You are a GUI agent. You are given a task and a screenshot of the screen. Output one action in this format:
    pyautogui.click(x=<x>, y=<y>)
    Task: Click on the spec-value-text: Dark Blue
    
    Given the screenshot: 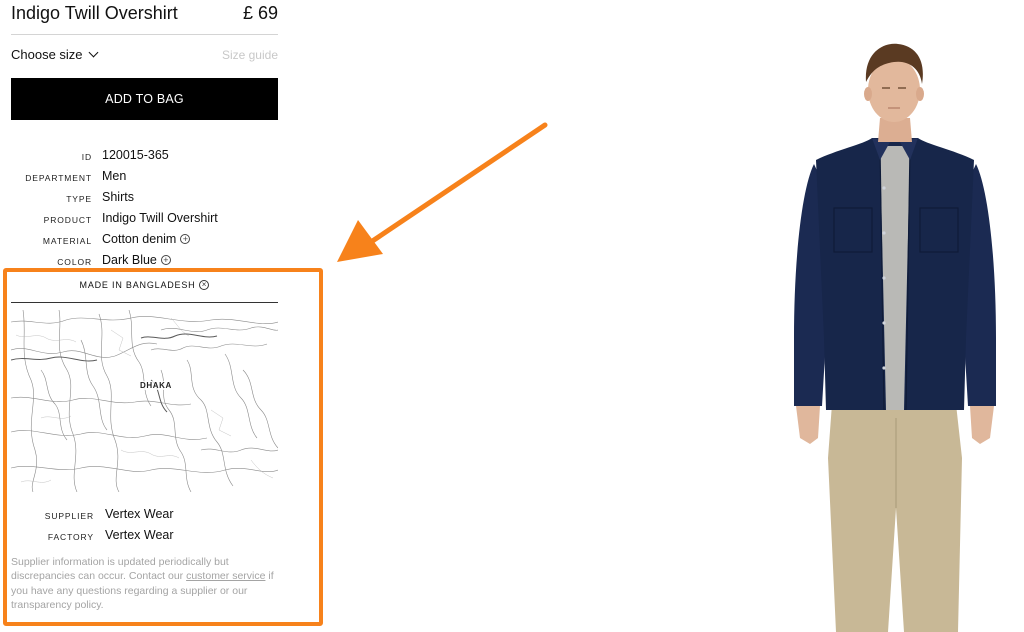 What is the action you would take?
    pyautogui.click(x=129, y=260)
    